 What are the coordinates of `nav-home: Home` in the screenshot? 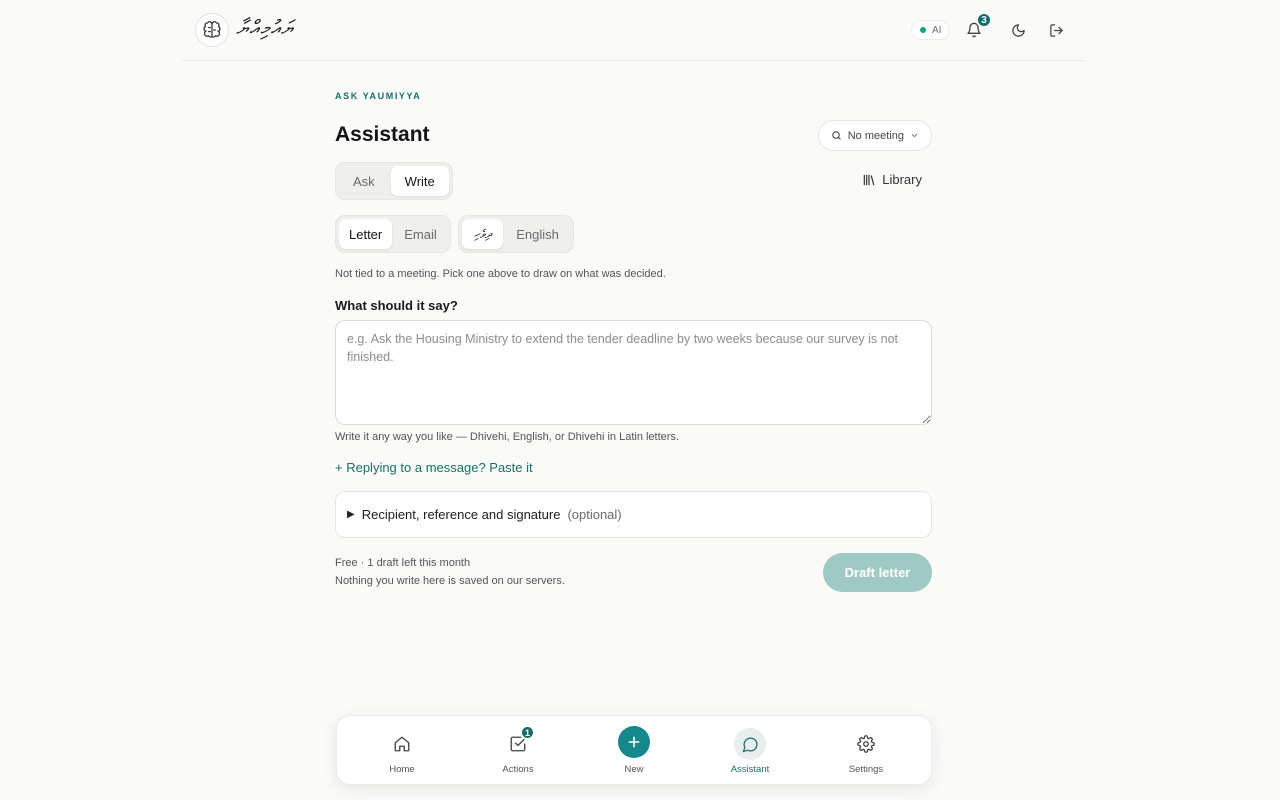 It's located at (402, 751).